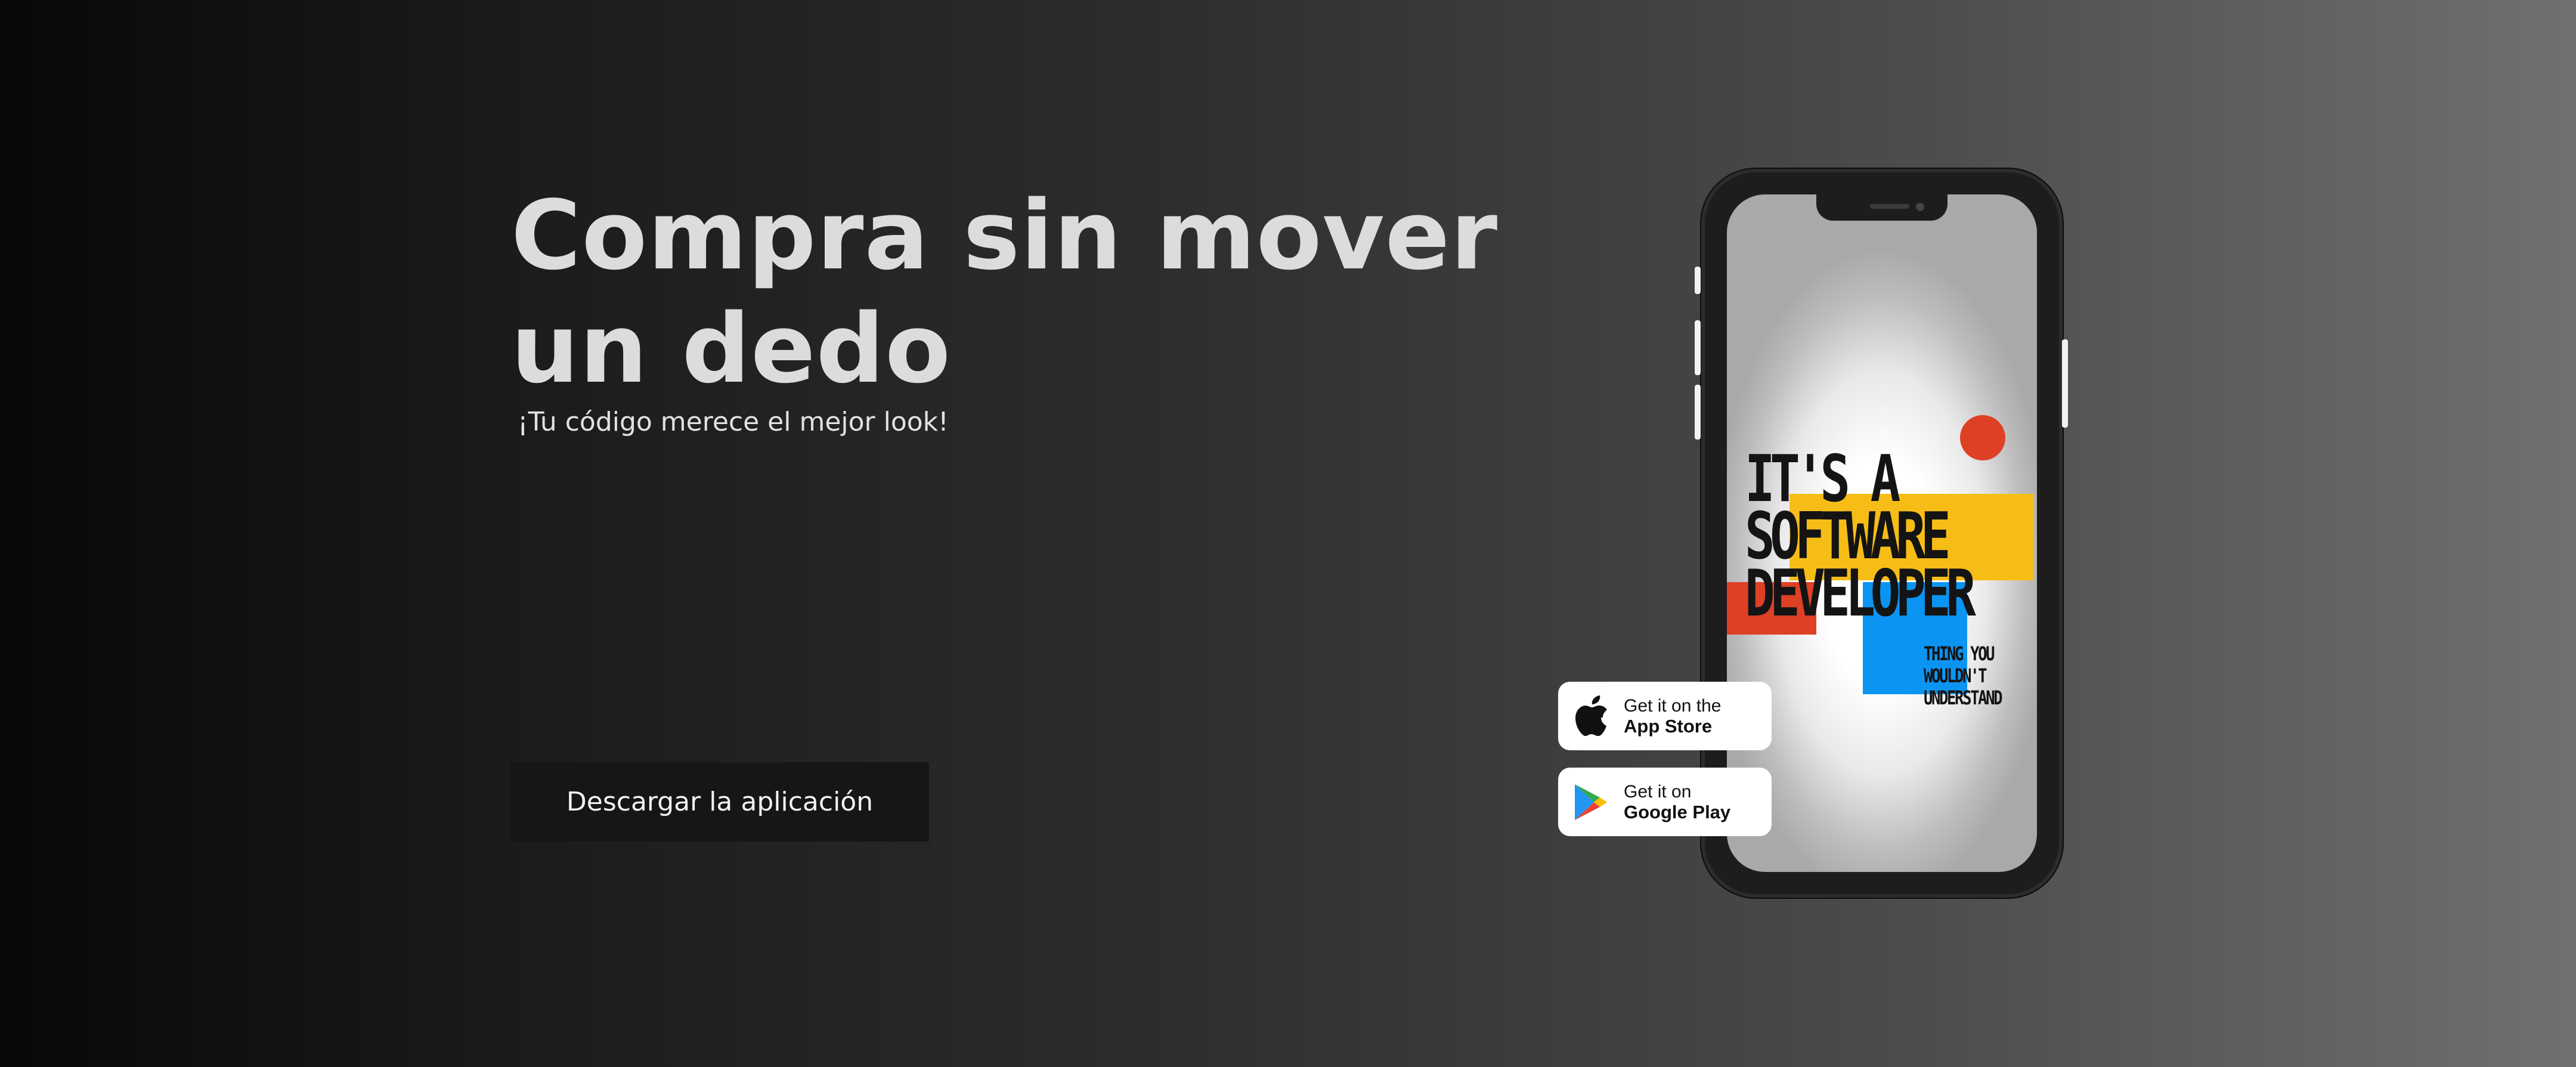 This screenshot has width=2576, height=1067. What do you see at coordinates (1698, 281) in the screenshot?
I see `phone-mute-switch` at bounding box center [1698, 281].